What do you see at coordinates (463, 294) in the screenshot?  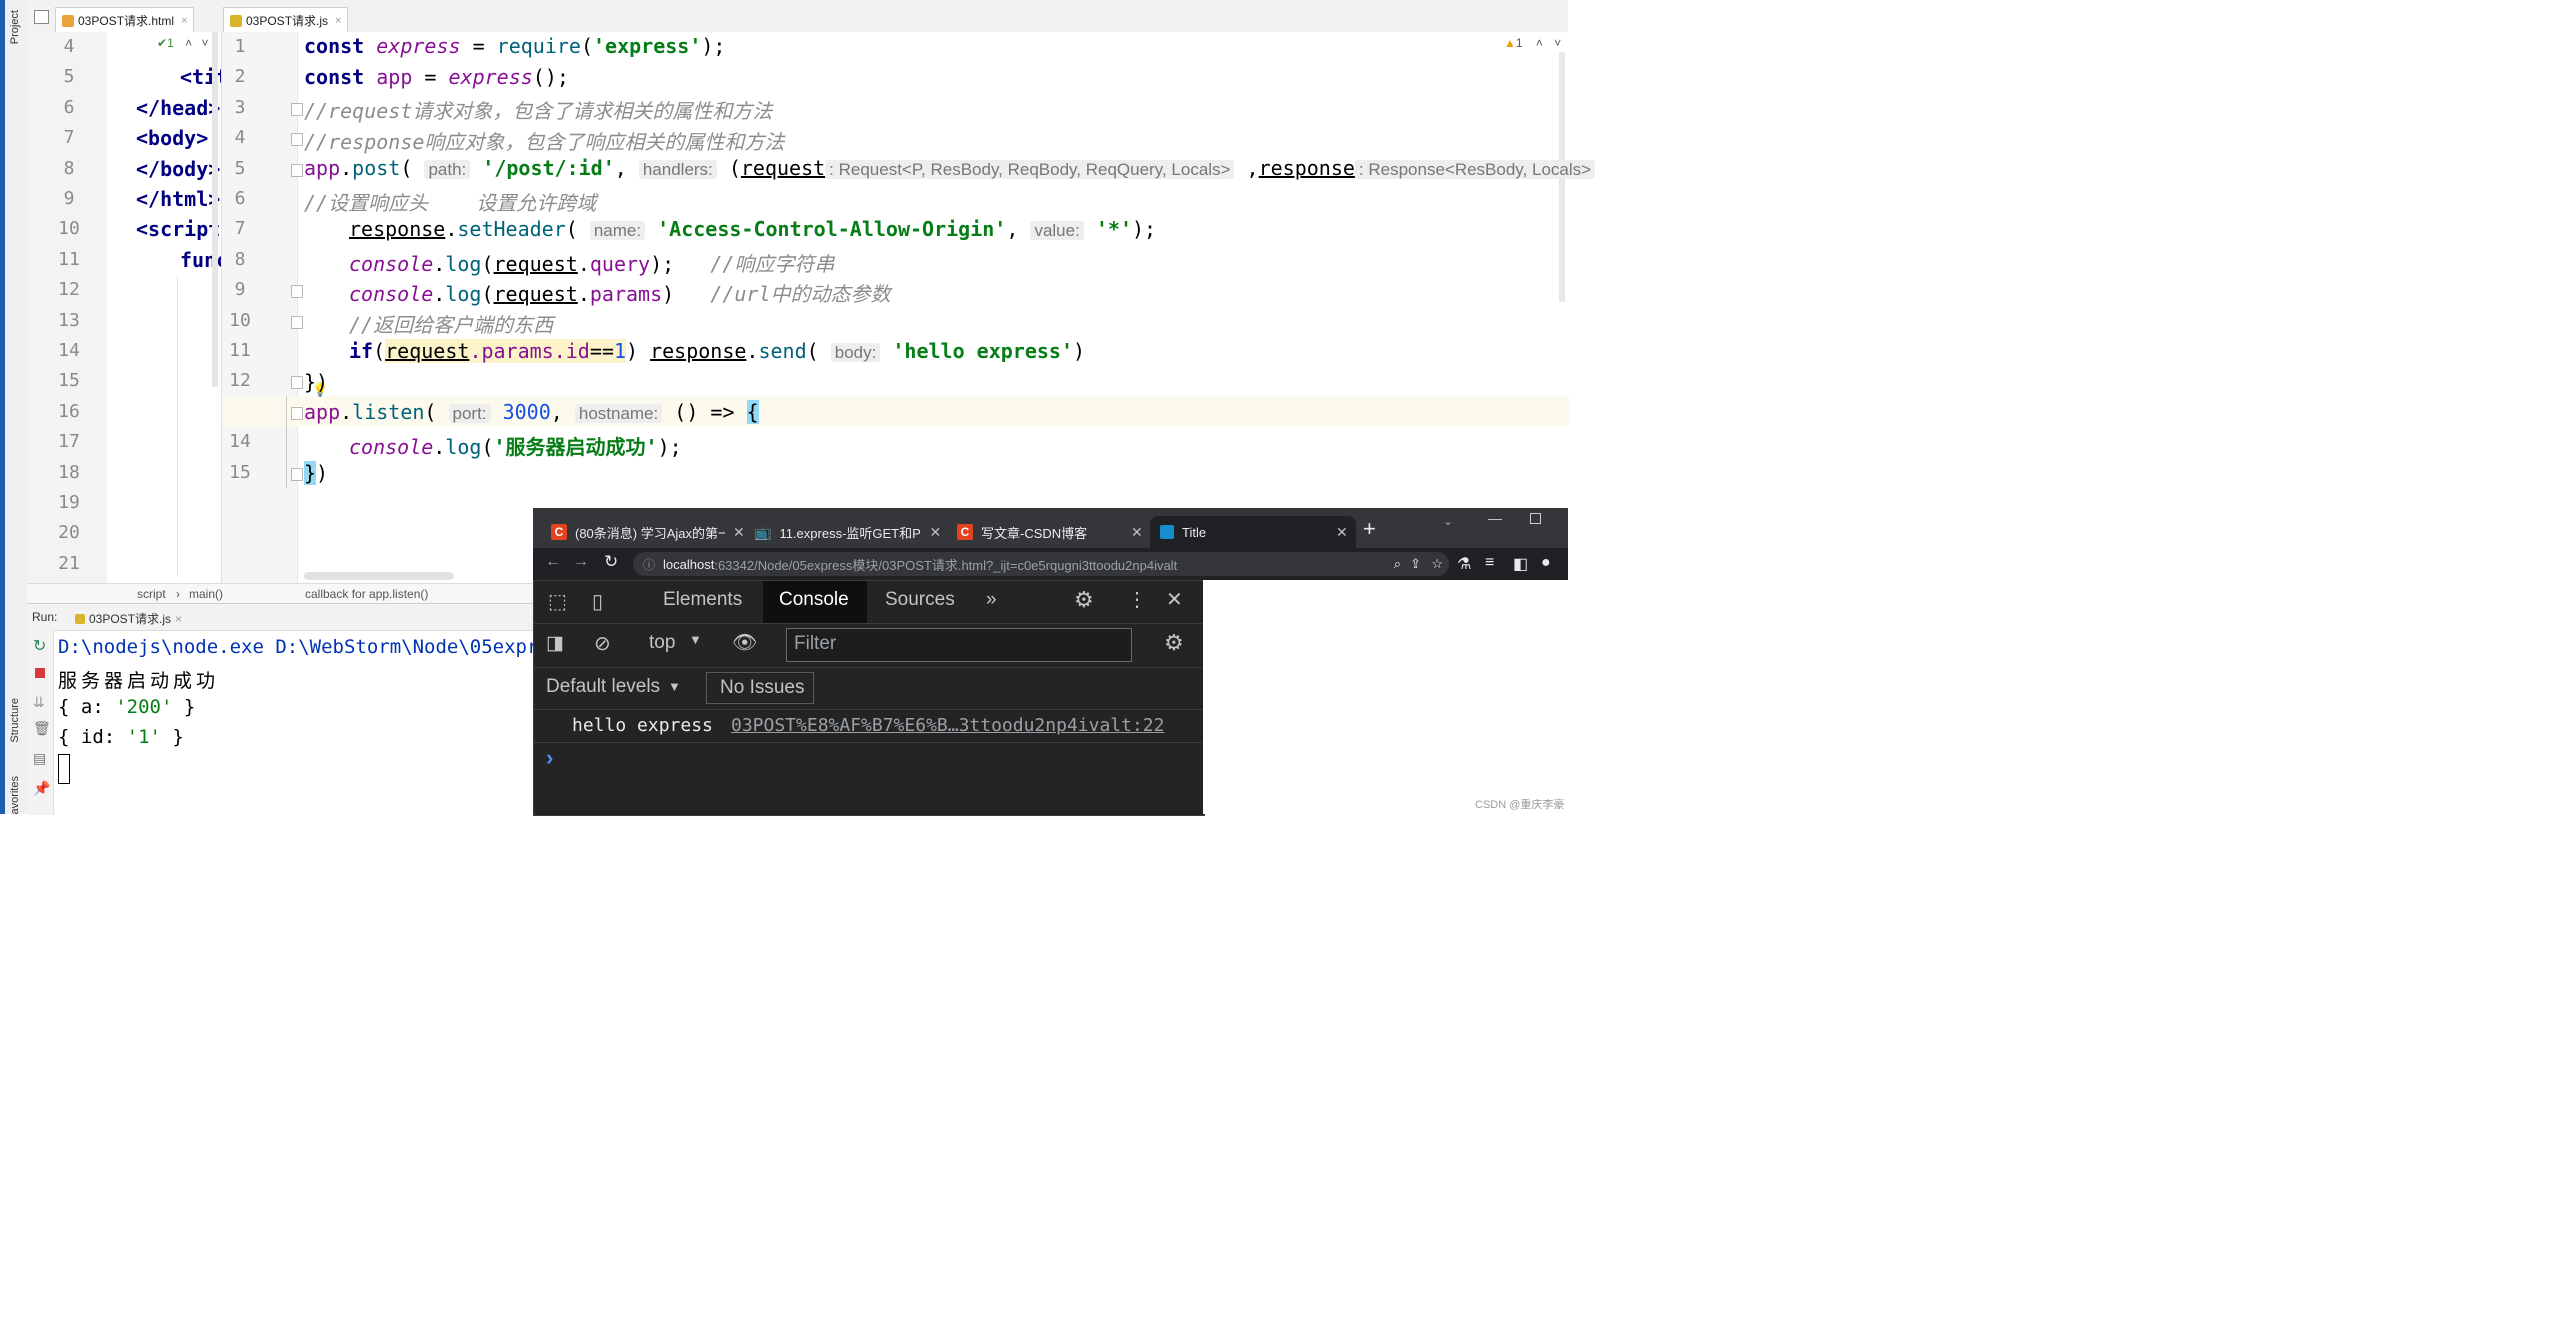 I see `code-token: log` at bounding box center [463, 294].